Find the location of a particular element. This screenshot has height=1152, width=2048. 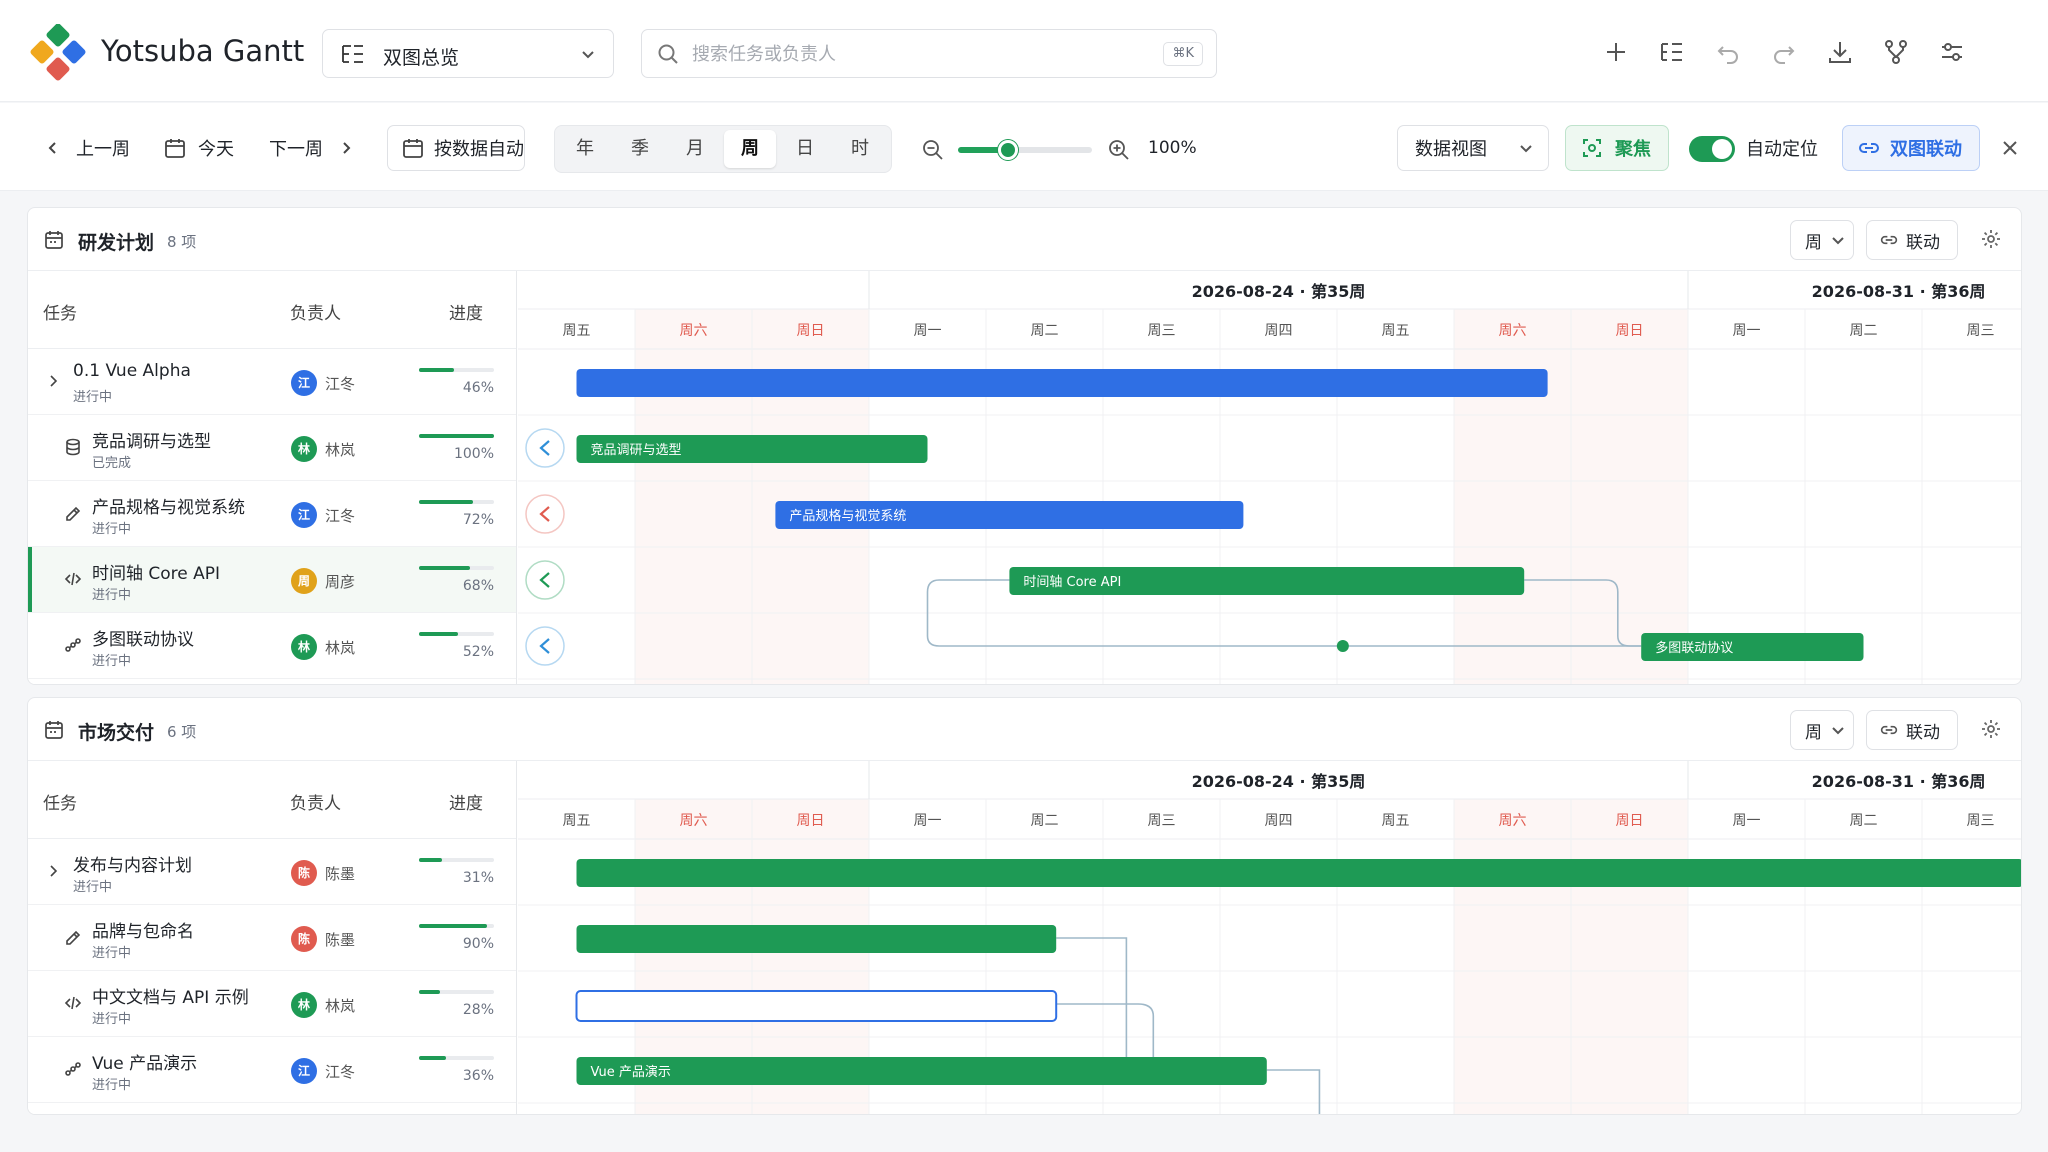

view-select: 双图总览 is located at coordinates (468, 53).